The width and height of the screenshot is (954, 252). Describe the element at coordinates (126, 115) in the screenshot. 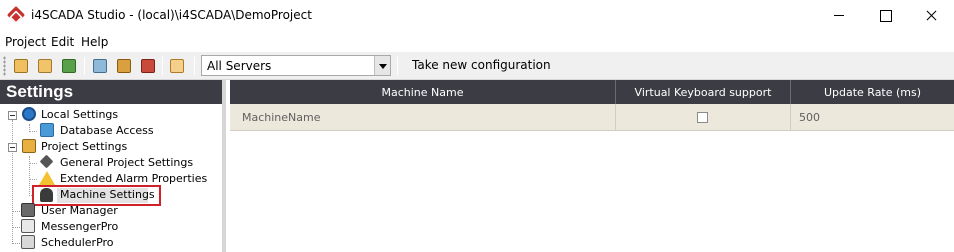

I see `tree-item-local-settings: Local Settings` at that location.